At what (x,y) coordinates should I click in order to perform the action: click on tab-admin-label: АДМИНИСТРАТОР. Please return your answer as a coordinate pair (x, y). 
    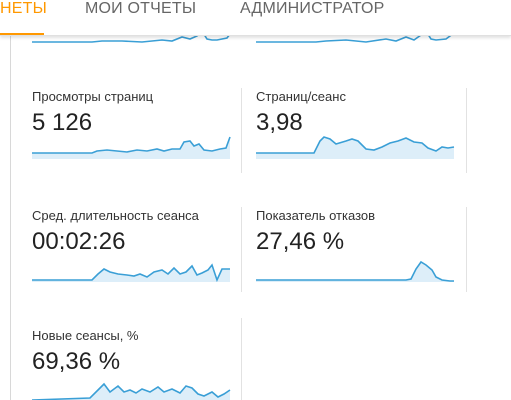
    Looking at the image, I should click on (312, 8).